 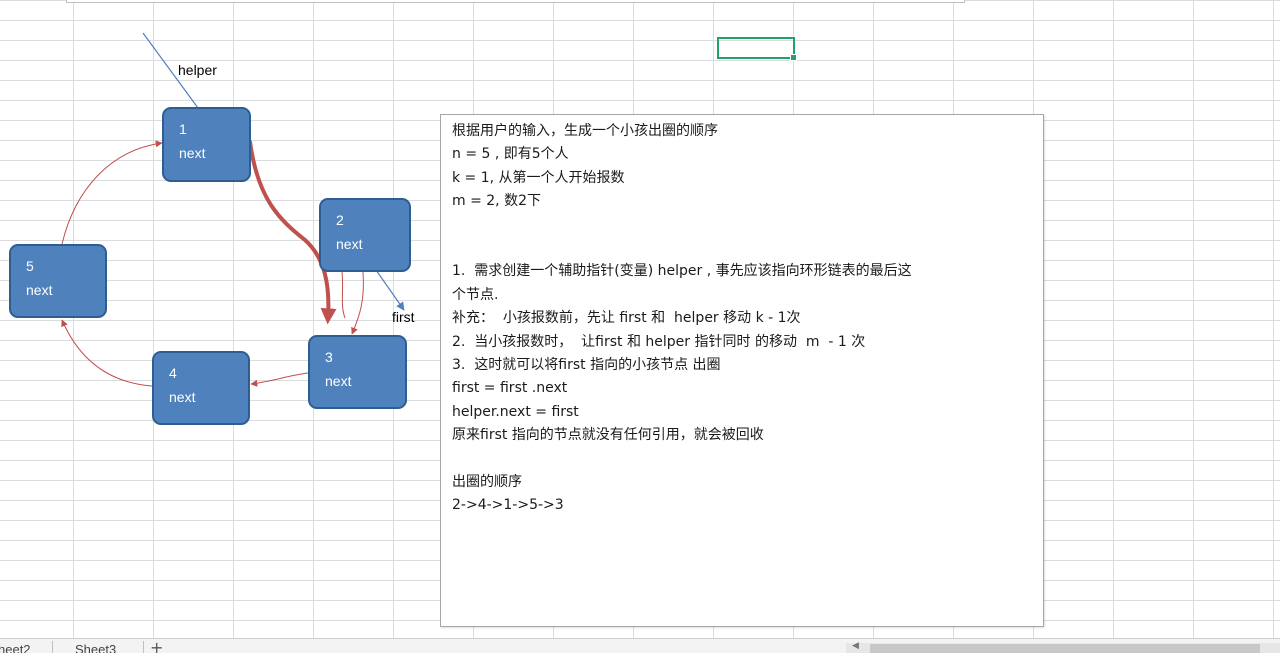 What do you see at coordinates (201, 388) in the screenshot?
I see `node-4: 4 next` at bounding box center [201, 388].